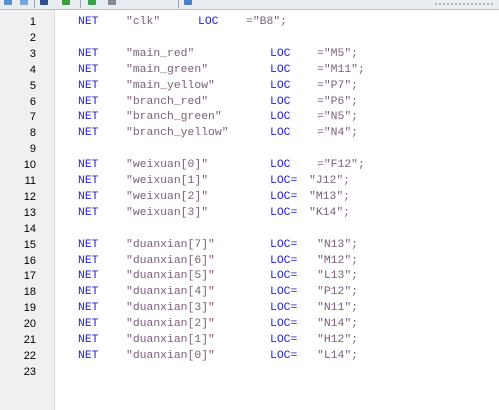 This screenshot has width=499, height=410. I want to click on toolbar-grip, so click(465, 4).